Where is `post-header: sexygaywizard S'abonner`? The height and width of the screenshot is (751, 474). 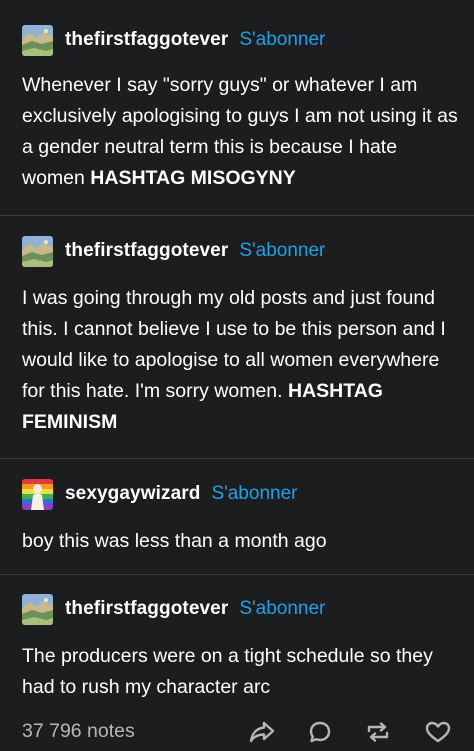
post-header: sexygaywizard S'abonner is located at coordinates (159, 494).